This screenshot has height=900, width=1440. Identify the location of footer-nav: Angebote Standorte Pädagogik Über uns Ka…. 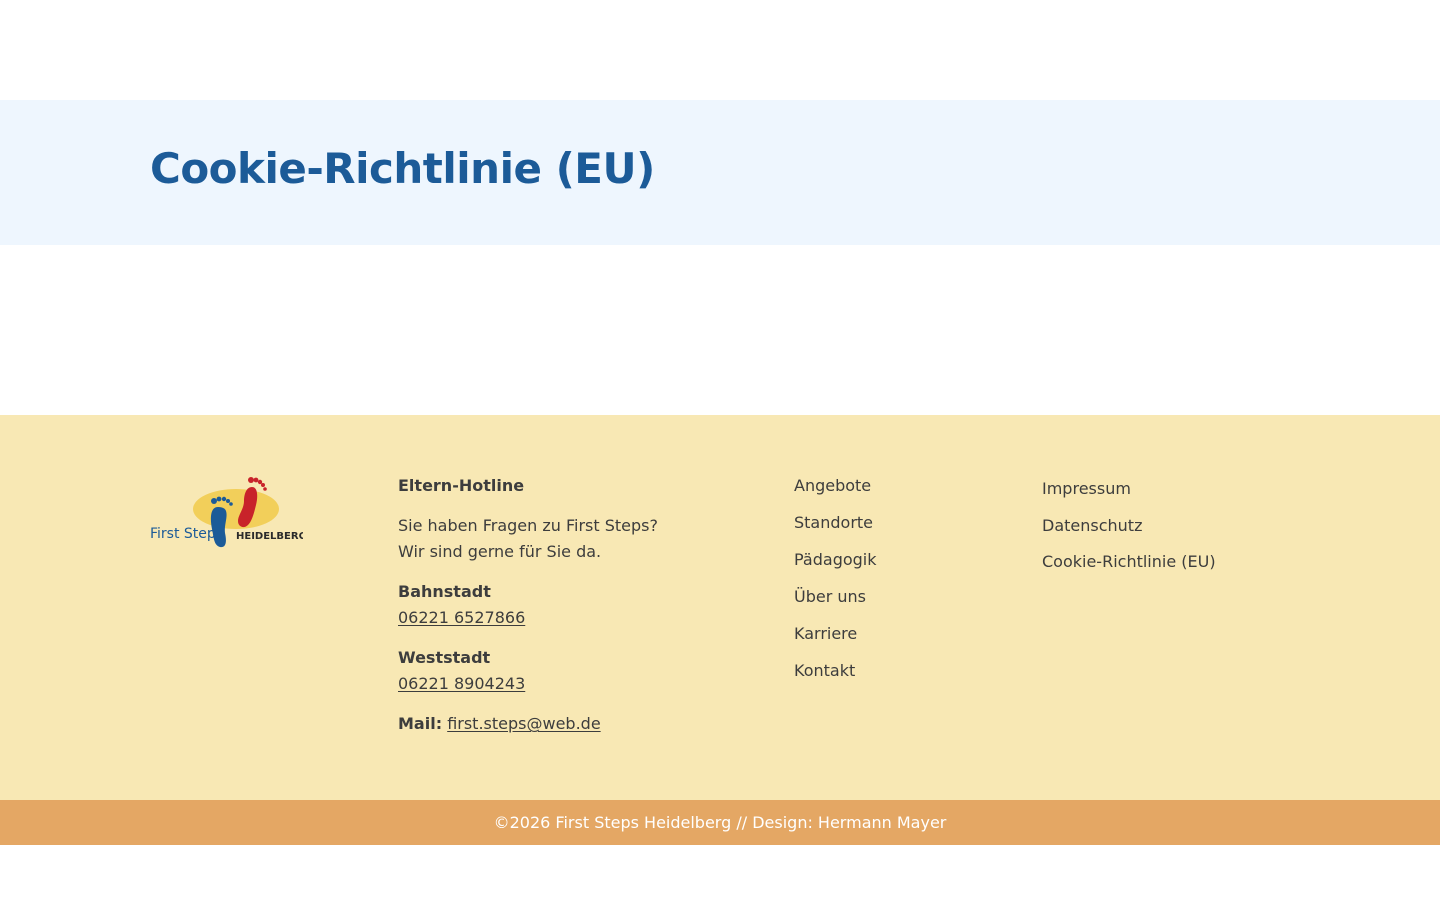
(904, 584).